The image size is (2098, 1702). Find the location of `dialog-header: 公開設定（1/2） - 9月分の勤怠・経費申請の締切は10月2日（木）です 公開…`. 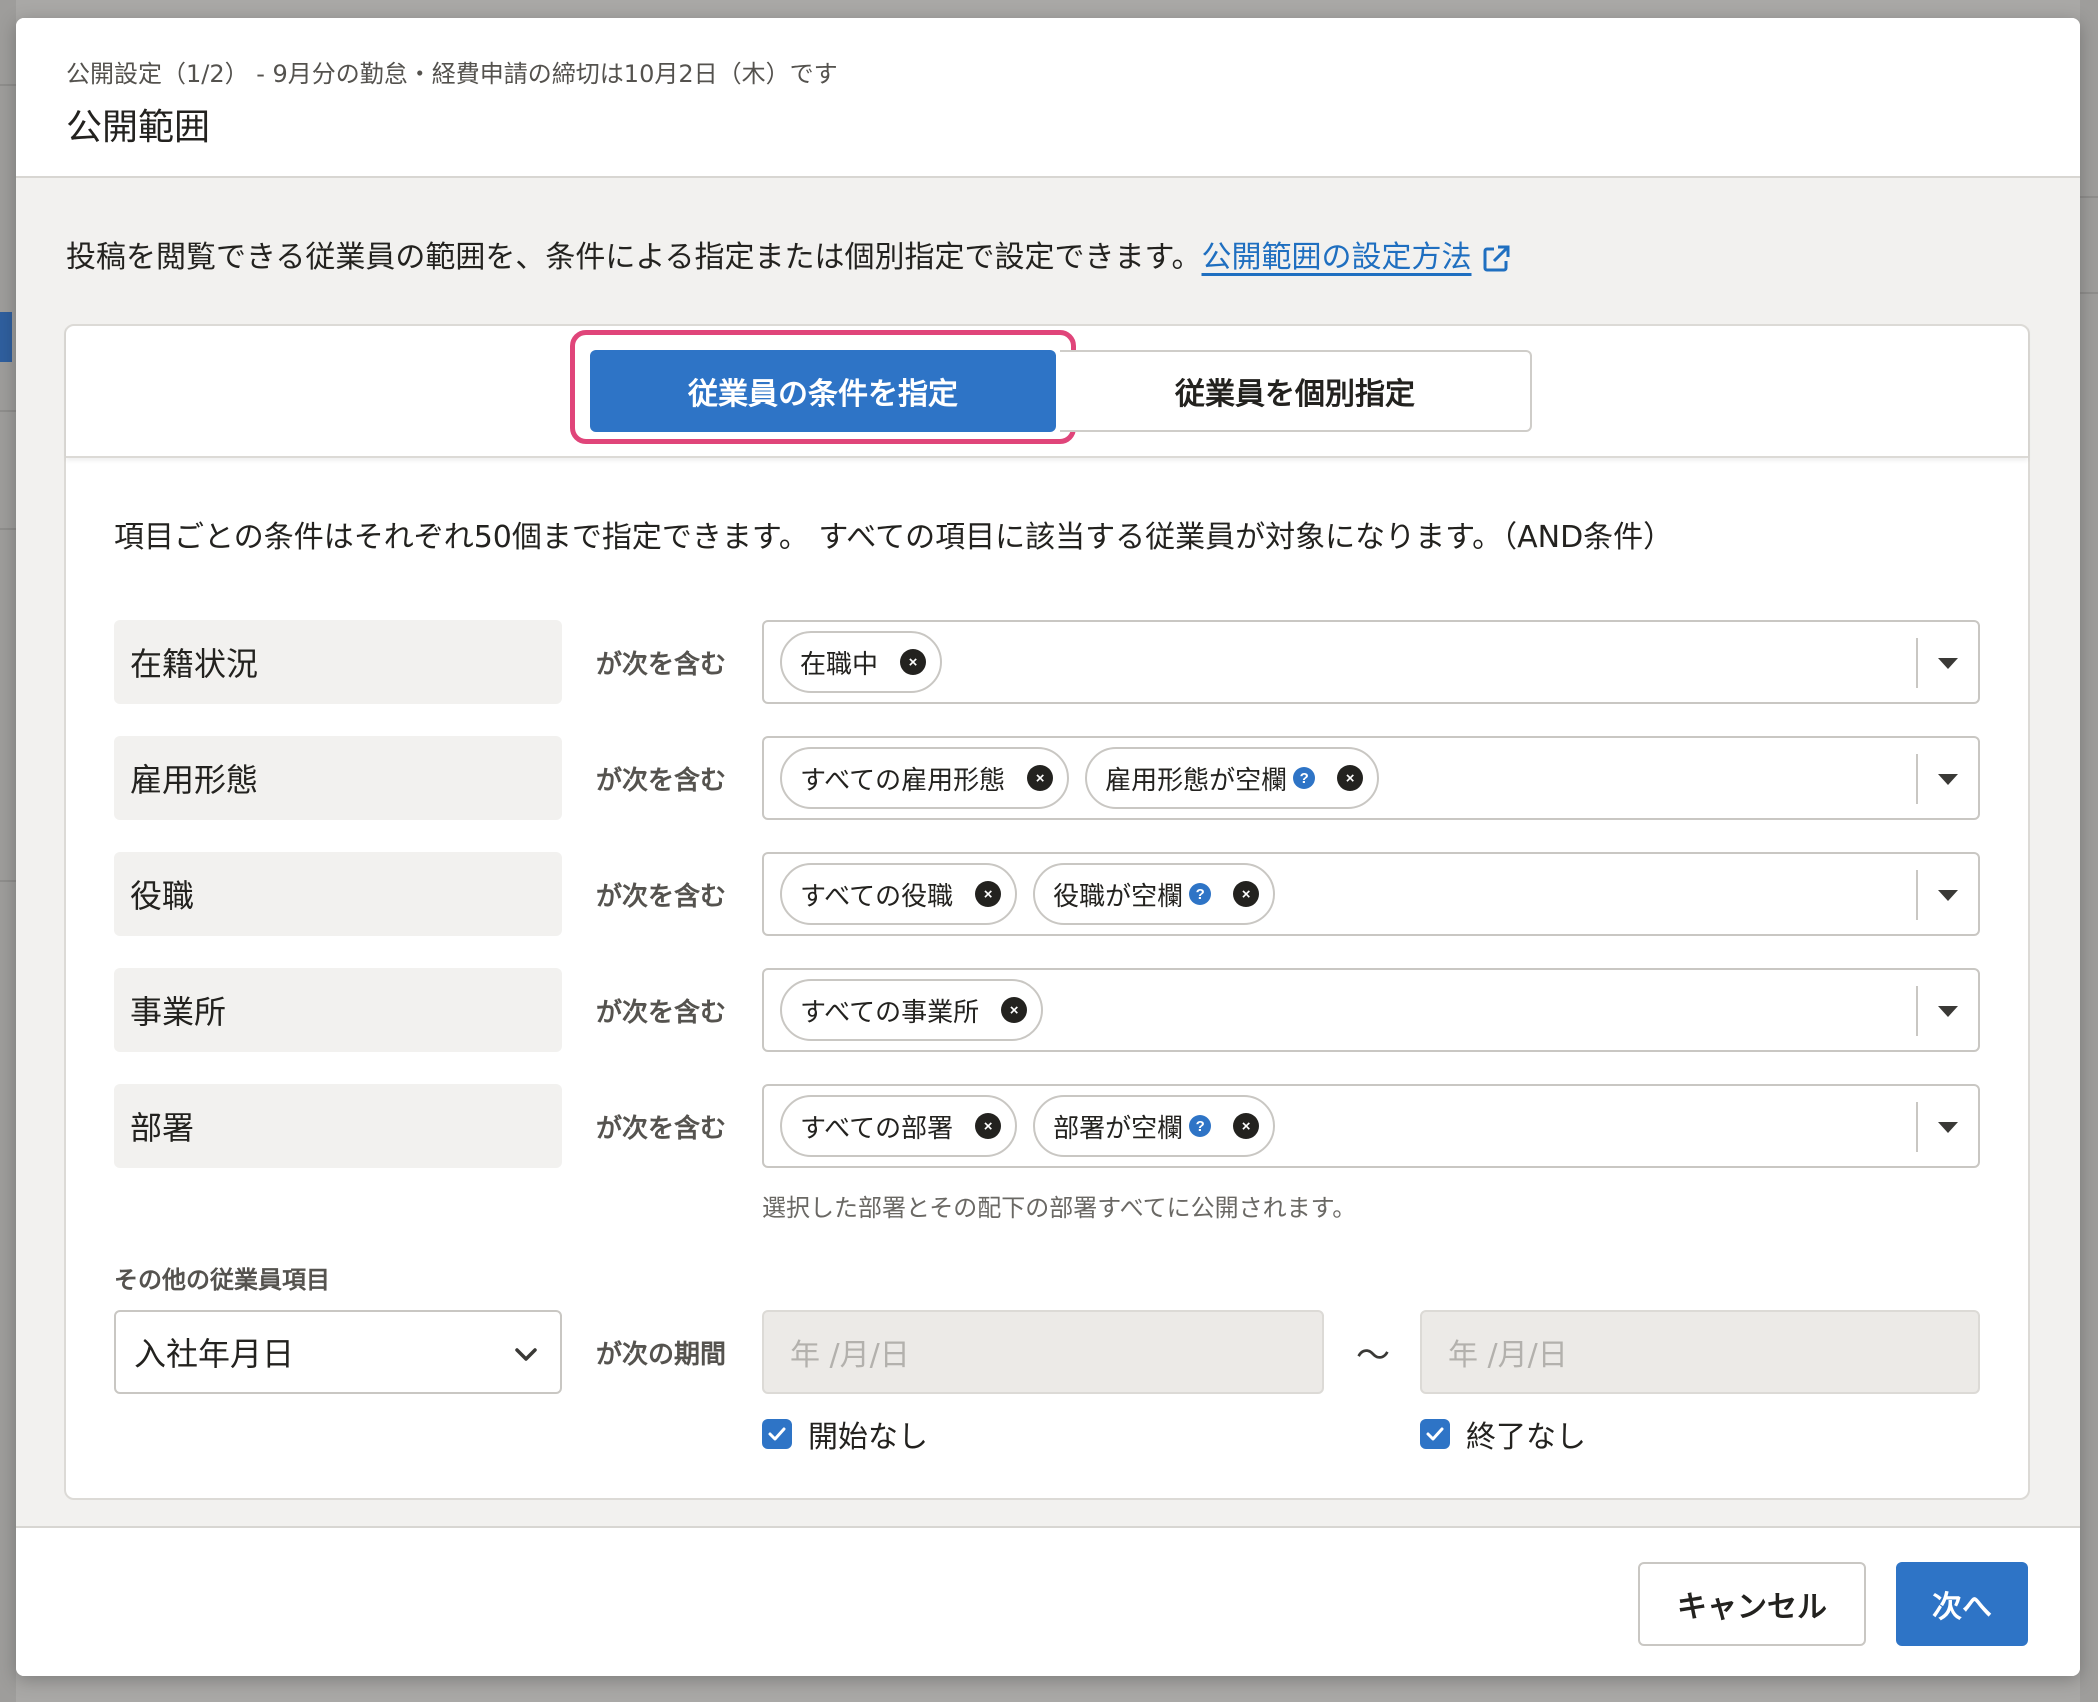

dialog-header: 公開設定（1/2） - 9月分の勤怠・経費申請の締切は10月2日（木）です 公開… is located at coordinates (1048, 98).